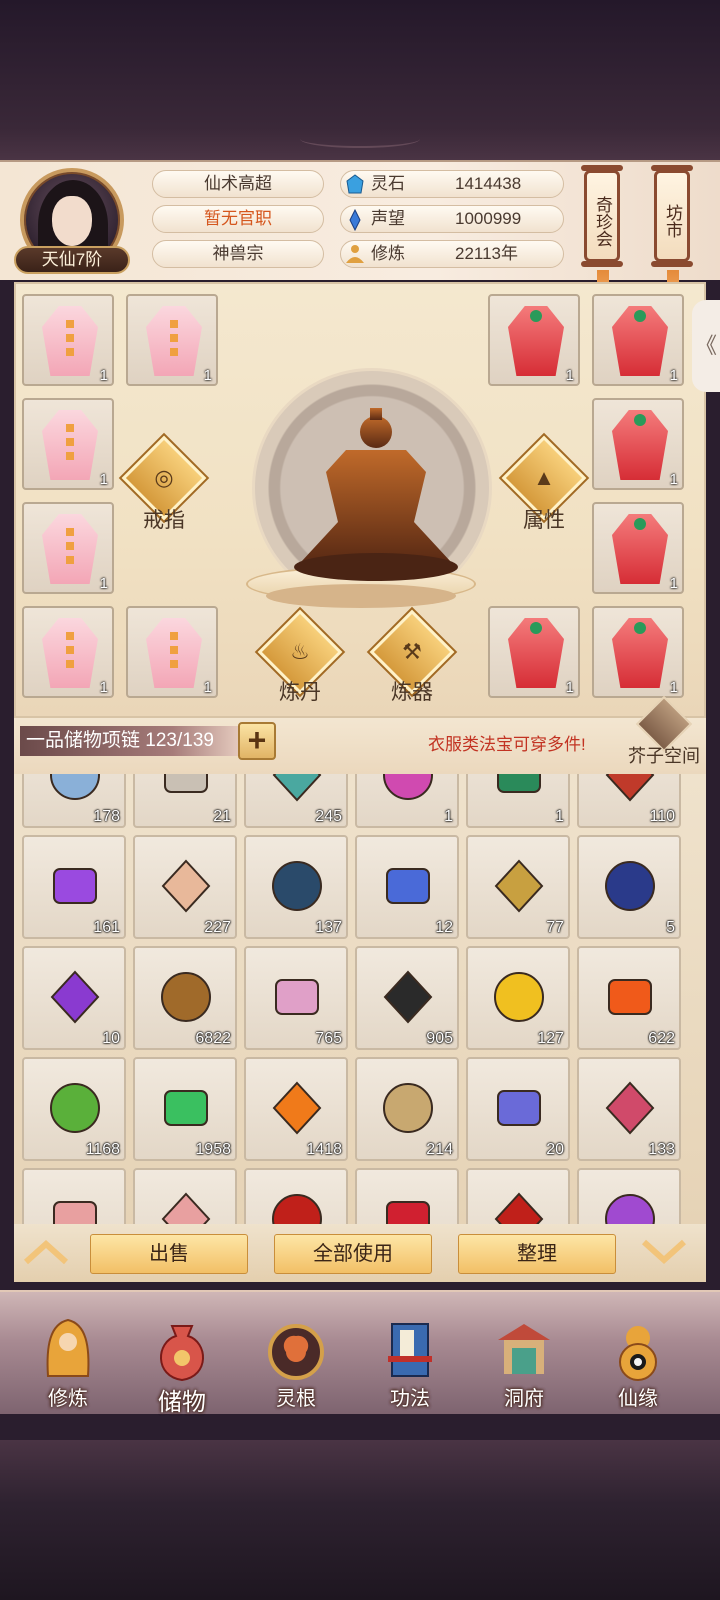 The image size is (720, 1600). Describe the element at coordinates (300, 651) in the screenshot. I see `cauldron-icon: ♨` at that location.